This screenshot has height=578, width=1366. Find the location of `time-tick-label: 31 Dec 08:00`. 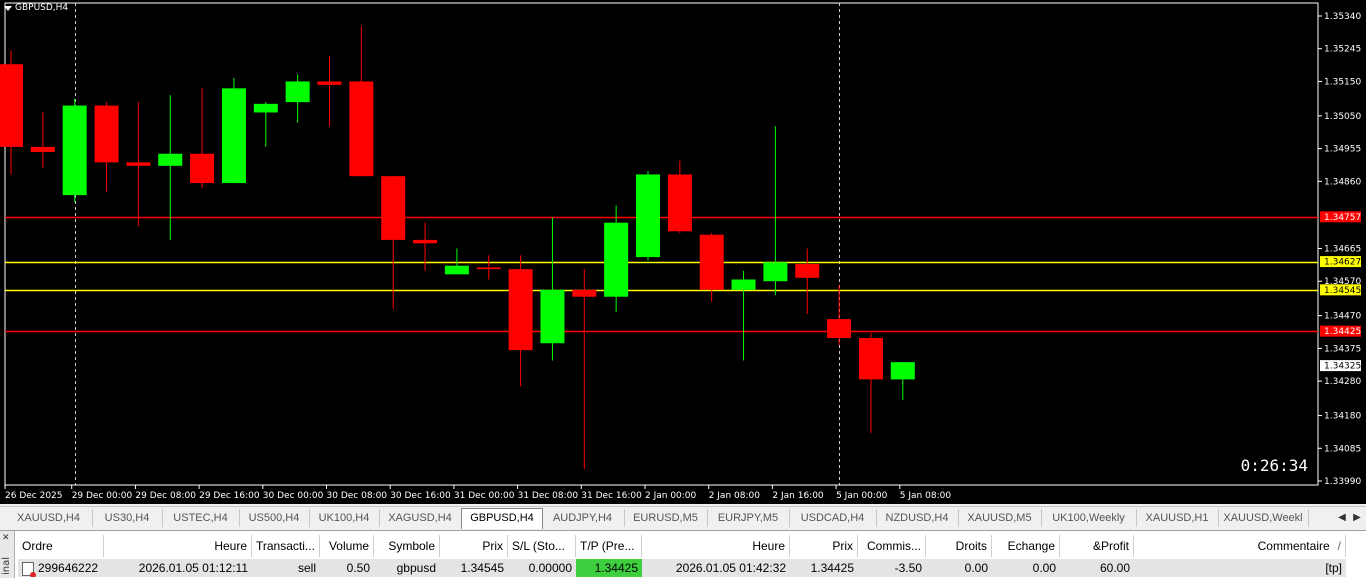

time-tick-label: 31 Dec 08:00 is located at coordinates (548, 496).